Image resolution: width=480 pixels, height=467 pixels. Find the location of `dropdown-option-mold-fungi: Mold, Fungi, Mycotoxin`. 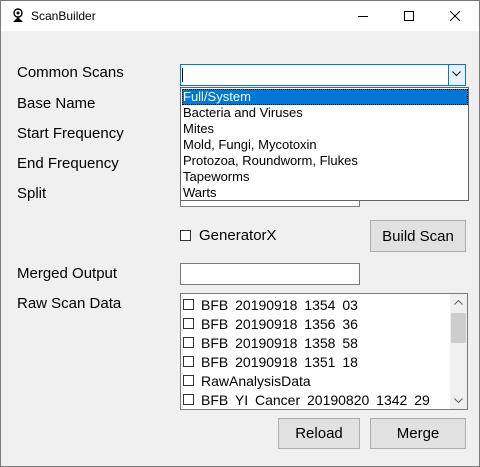

dropdown-option-mold-fungi: Mold, Fungi, Mycotoxin is located at coordinates (325, 145).